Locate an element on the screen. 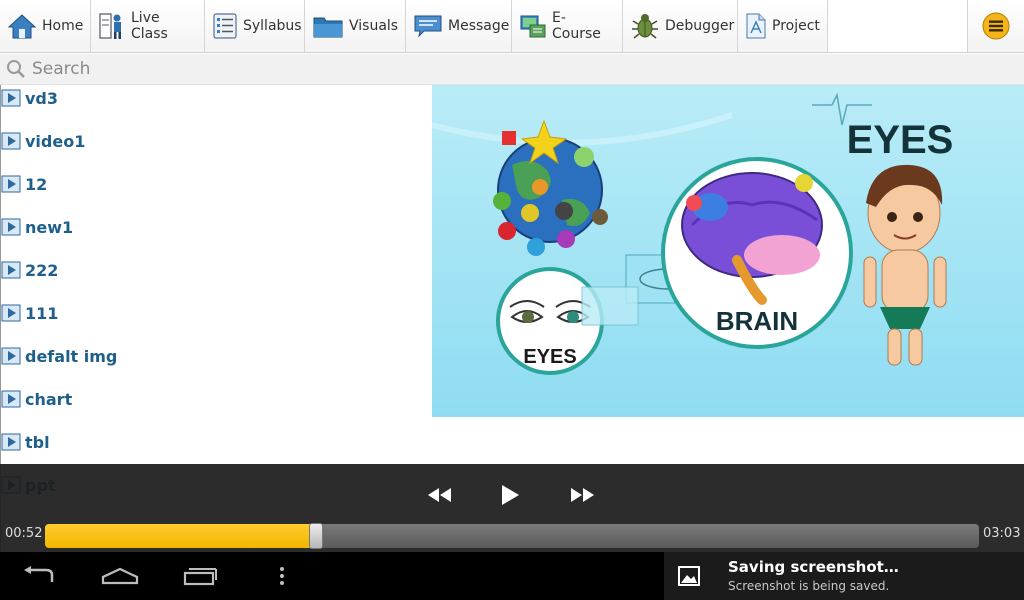  back-button is located at coordinates (40, 576).